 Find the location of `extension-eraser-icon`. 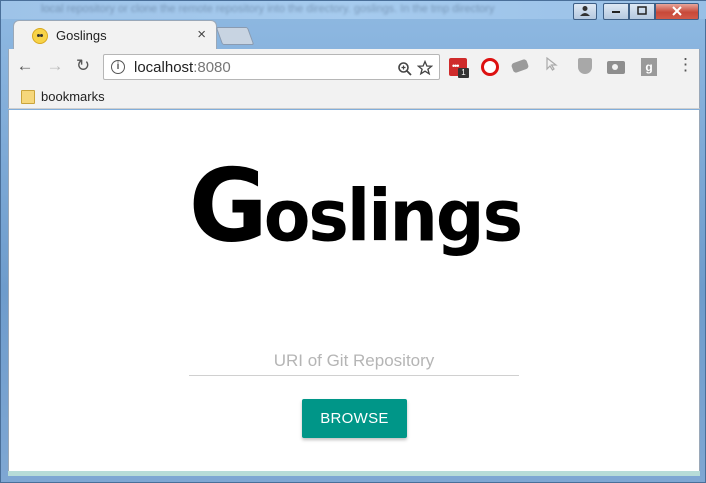

extension-eraser-icon is located at coordinates (520, 66).